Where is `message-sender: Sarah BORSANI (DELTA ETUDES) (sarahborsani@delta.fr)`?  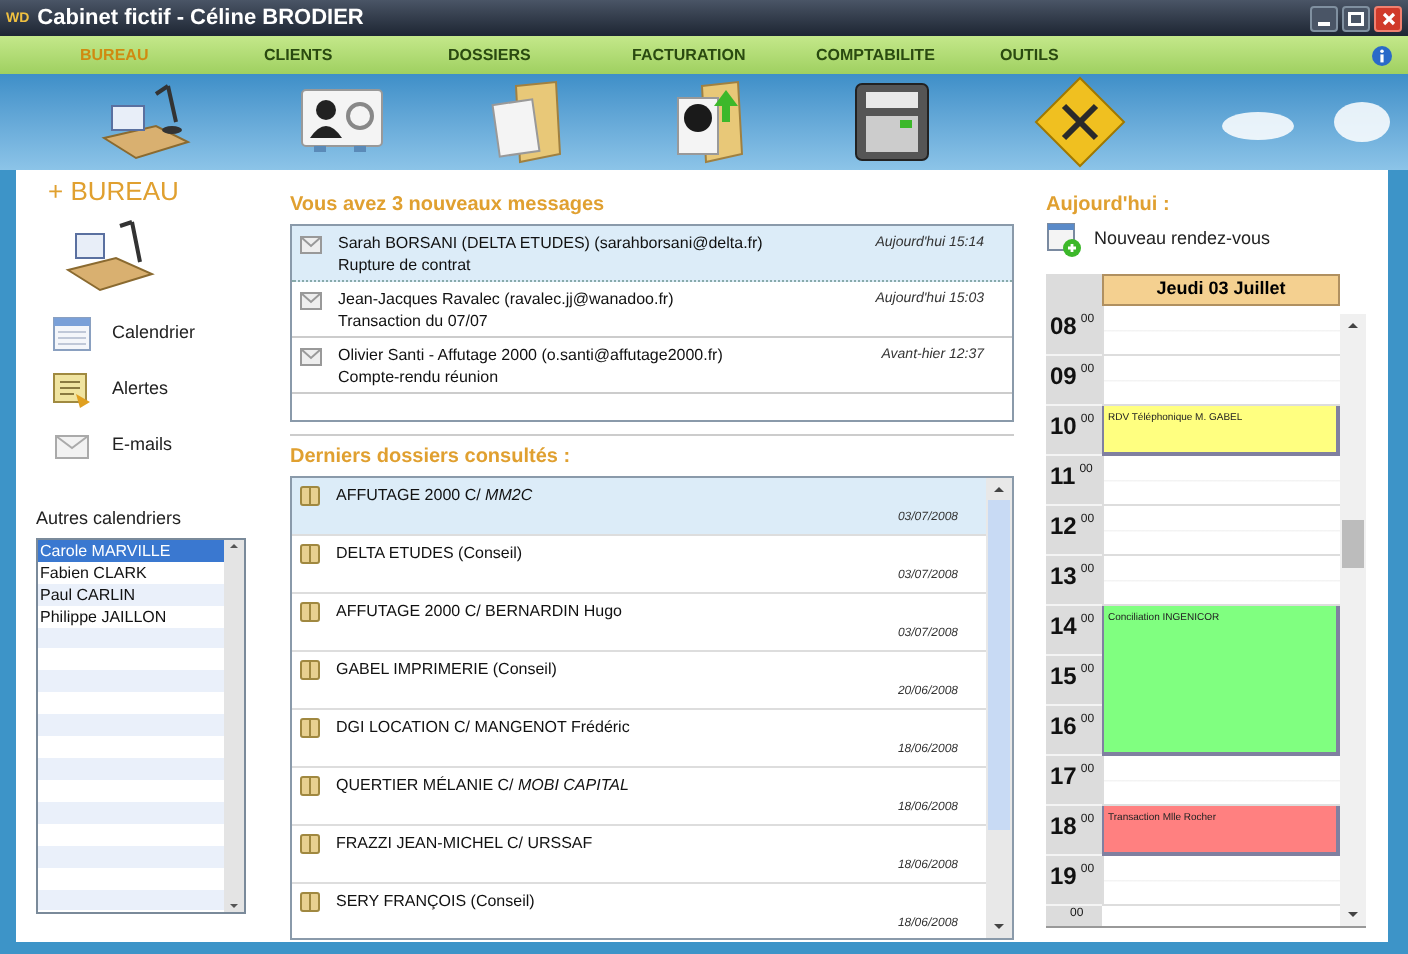 message-sender: Sarah BORSANI (DELTA ETUDES) (sarahborsani@delta.fr) is located at coordinates (551, 243).